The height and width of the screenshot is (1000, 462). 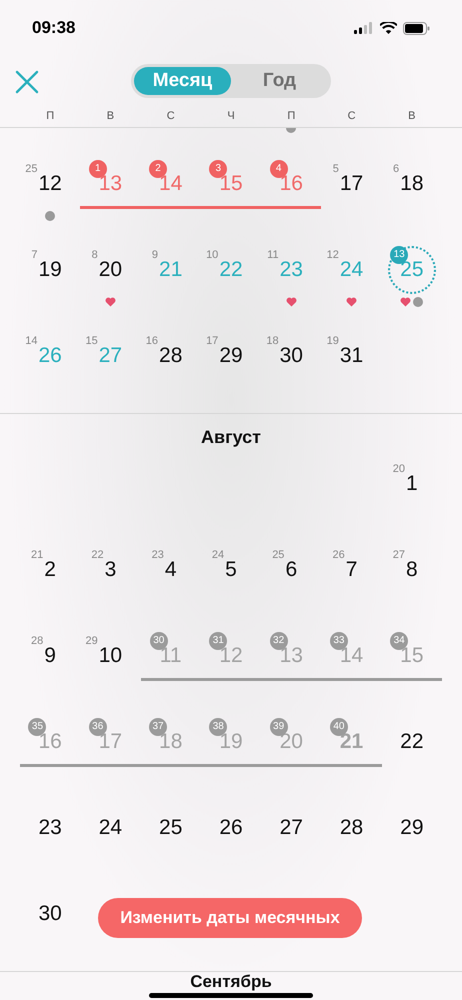 What do you see at coordinates (27, 82) in the screenshot?
I see `close-icon` at bounding box center [27, 82].